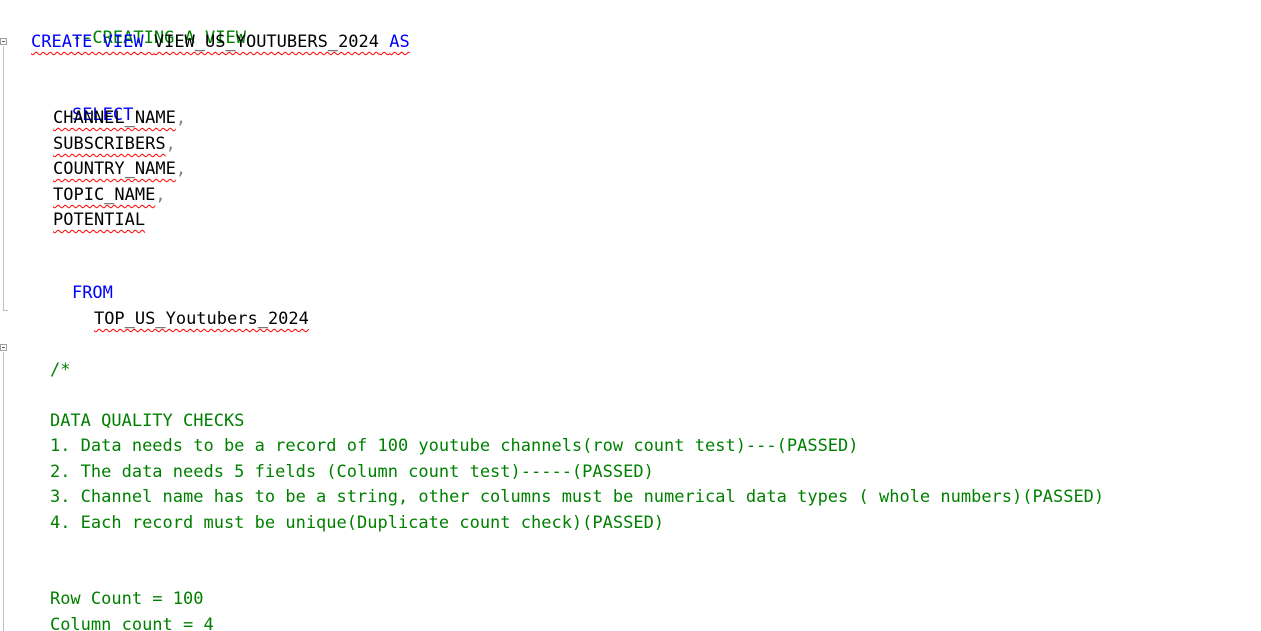  What do you see at coordinates (131, 623) in the screenshot?
I see `column-count-text: Column count = 4` at bounding box center [131, 623].